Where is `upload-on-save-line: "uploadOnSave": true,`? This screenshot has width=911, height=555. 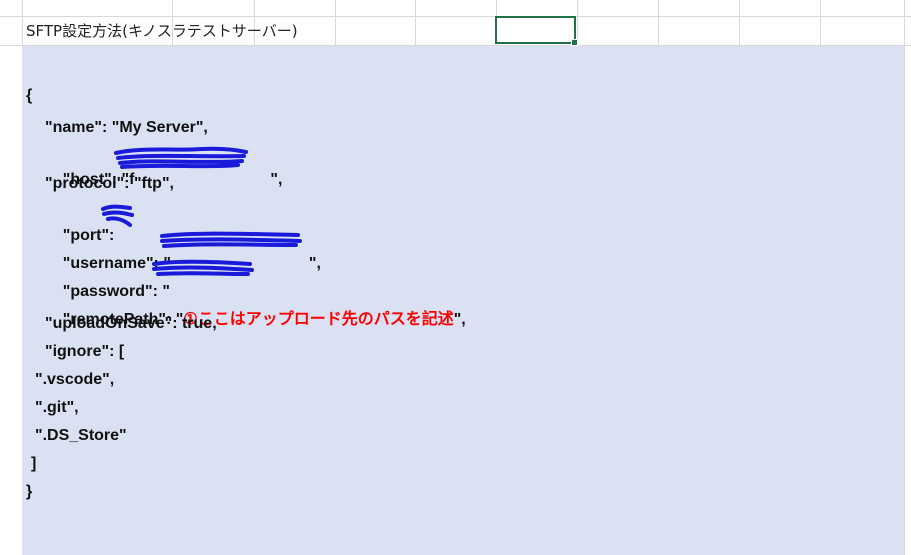
upload-on-save-line: "uploadOnSave": true, is located at coordinates (131, 323).